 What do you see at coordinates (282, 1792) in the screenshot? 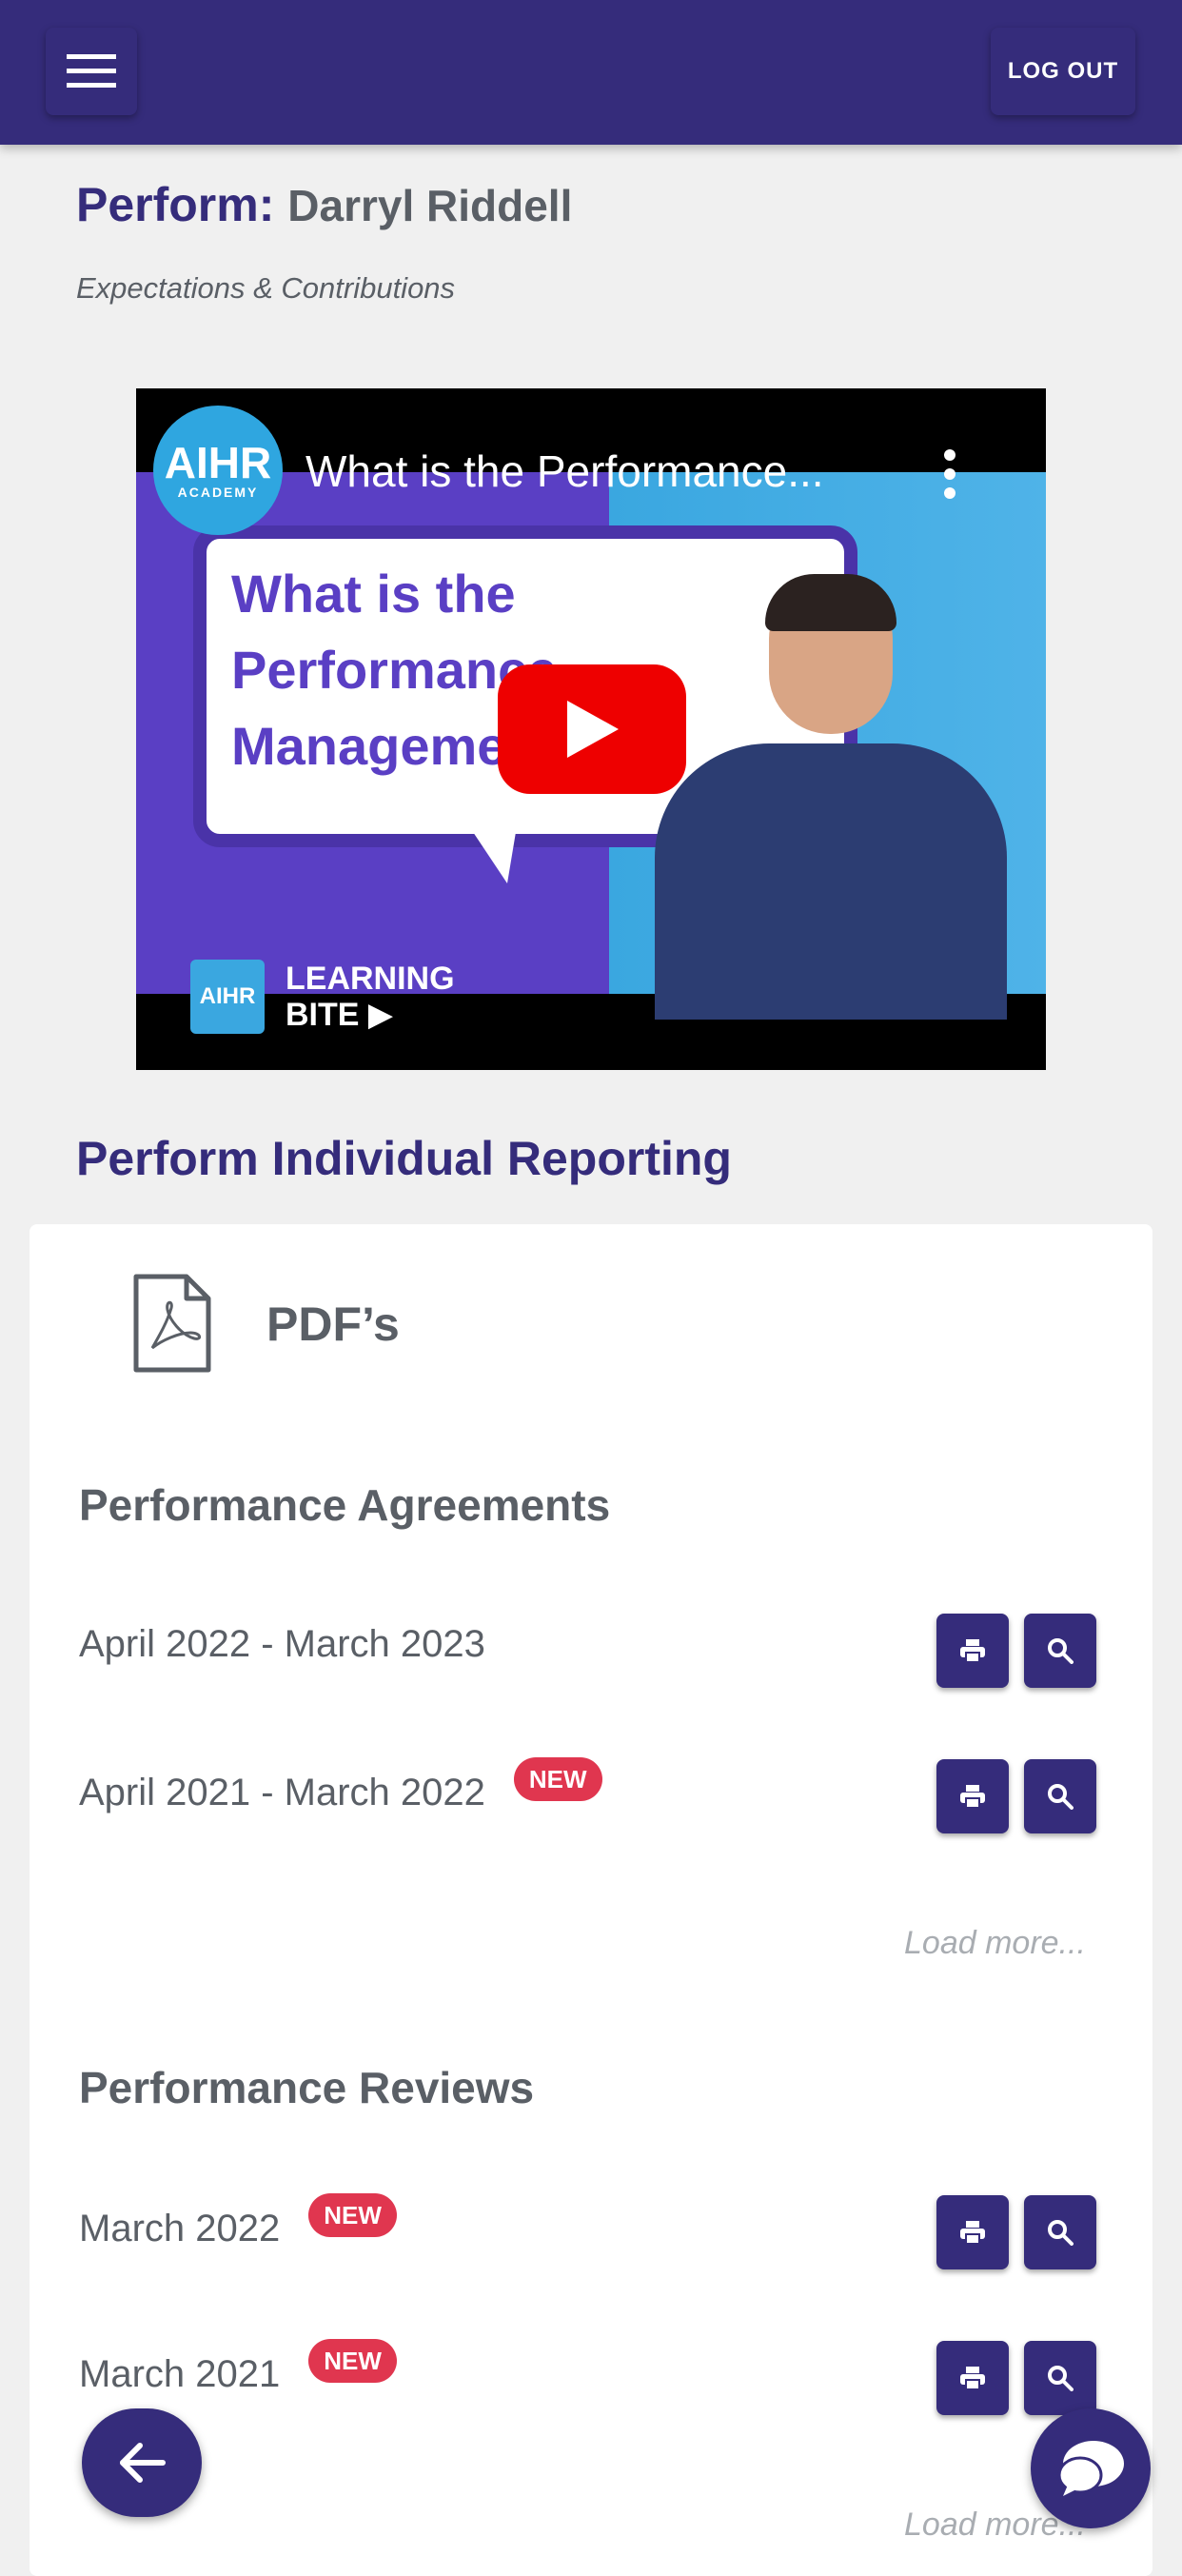
I see `agreement-period: April 2021 - March 2022` at bounding box center [282, 1792].